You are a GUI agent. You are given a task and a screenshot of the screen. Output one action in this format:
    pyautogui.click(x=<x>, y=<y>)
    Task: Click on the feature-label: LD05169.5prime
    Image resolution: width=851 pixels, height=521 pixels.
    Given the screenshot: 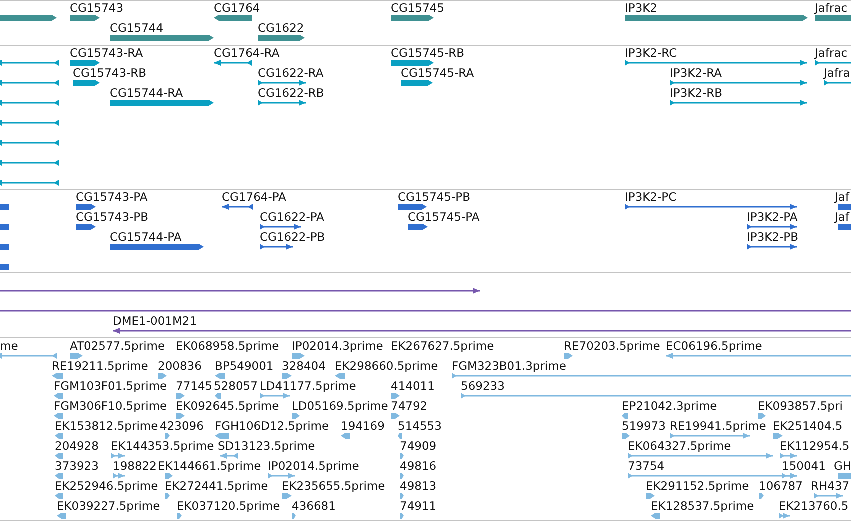 What is the action you would take?
    pyautogui.click(x=340, y=406)
    